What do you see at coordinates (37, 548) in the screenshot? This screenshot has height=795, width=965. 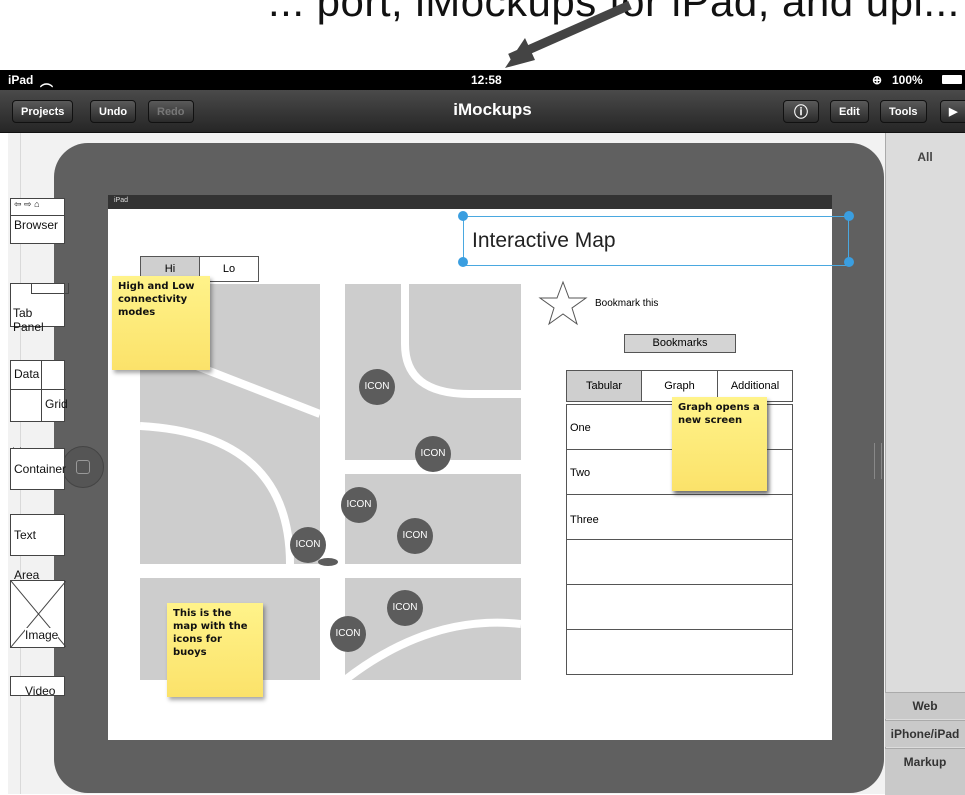 I see `palette-text-area: Text Area` at bounding box center [37, 548].